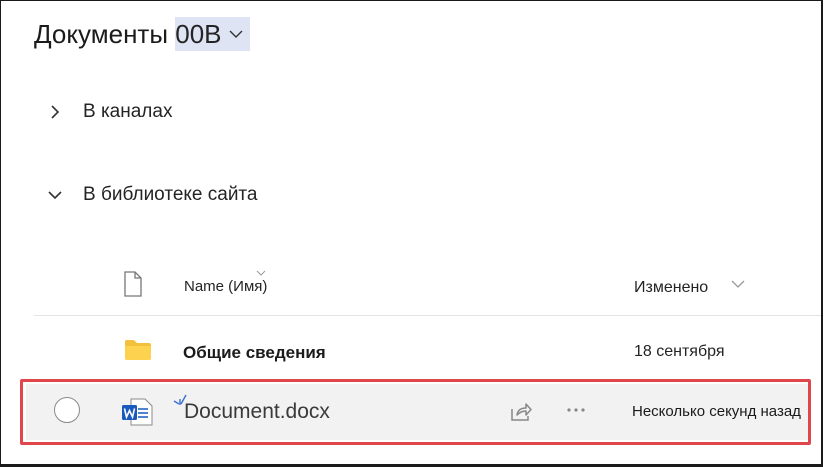 Image resolution: width=824 pixels, height=467 pixels. What do you see at coordinates (55, 112) in the screenshot?
I see `chevron-right-icon` at bounding box center [55, 112].